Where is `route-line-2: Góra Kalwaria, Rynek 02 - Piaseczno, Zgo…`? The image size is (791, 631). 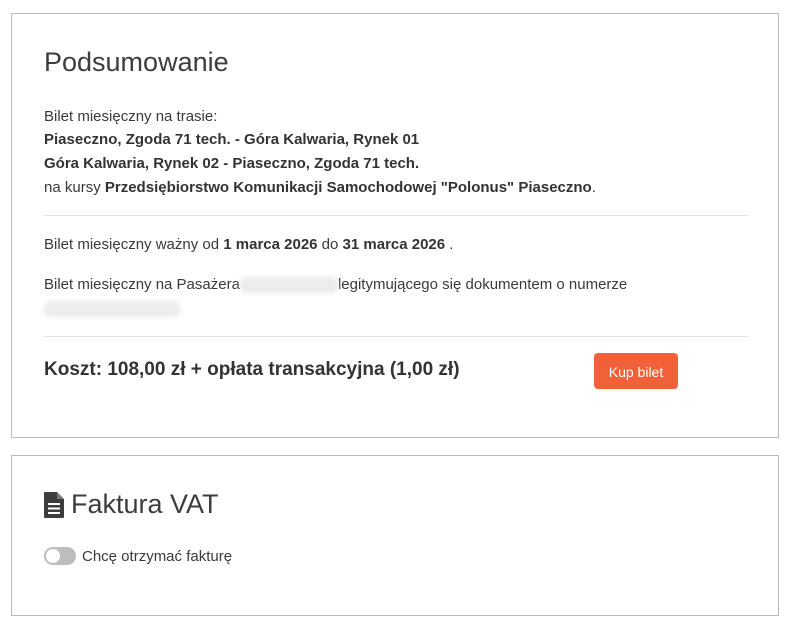 route-line-2: Góra Kalwaria, Rynek 02 - Piaseczno, Zgo… is located at coordinates (232, 163).